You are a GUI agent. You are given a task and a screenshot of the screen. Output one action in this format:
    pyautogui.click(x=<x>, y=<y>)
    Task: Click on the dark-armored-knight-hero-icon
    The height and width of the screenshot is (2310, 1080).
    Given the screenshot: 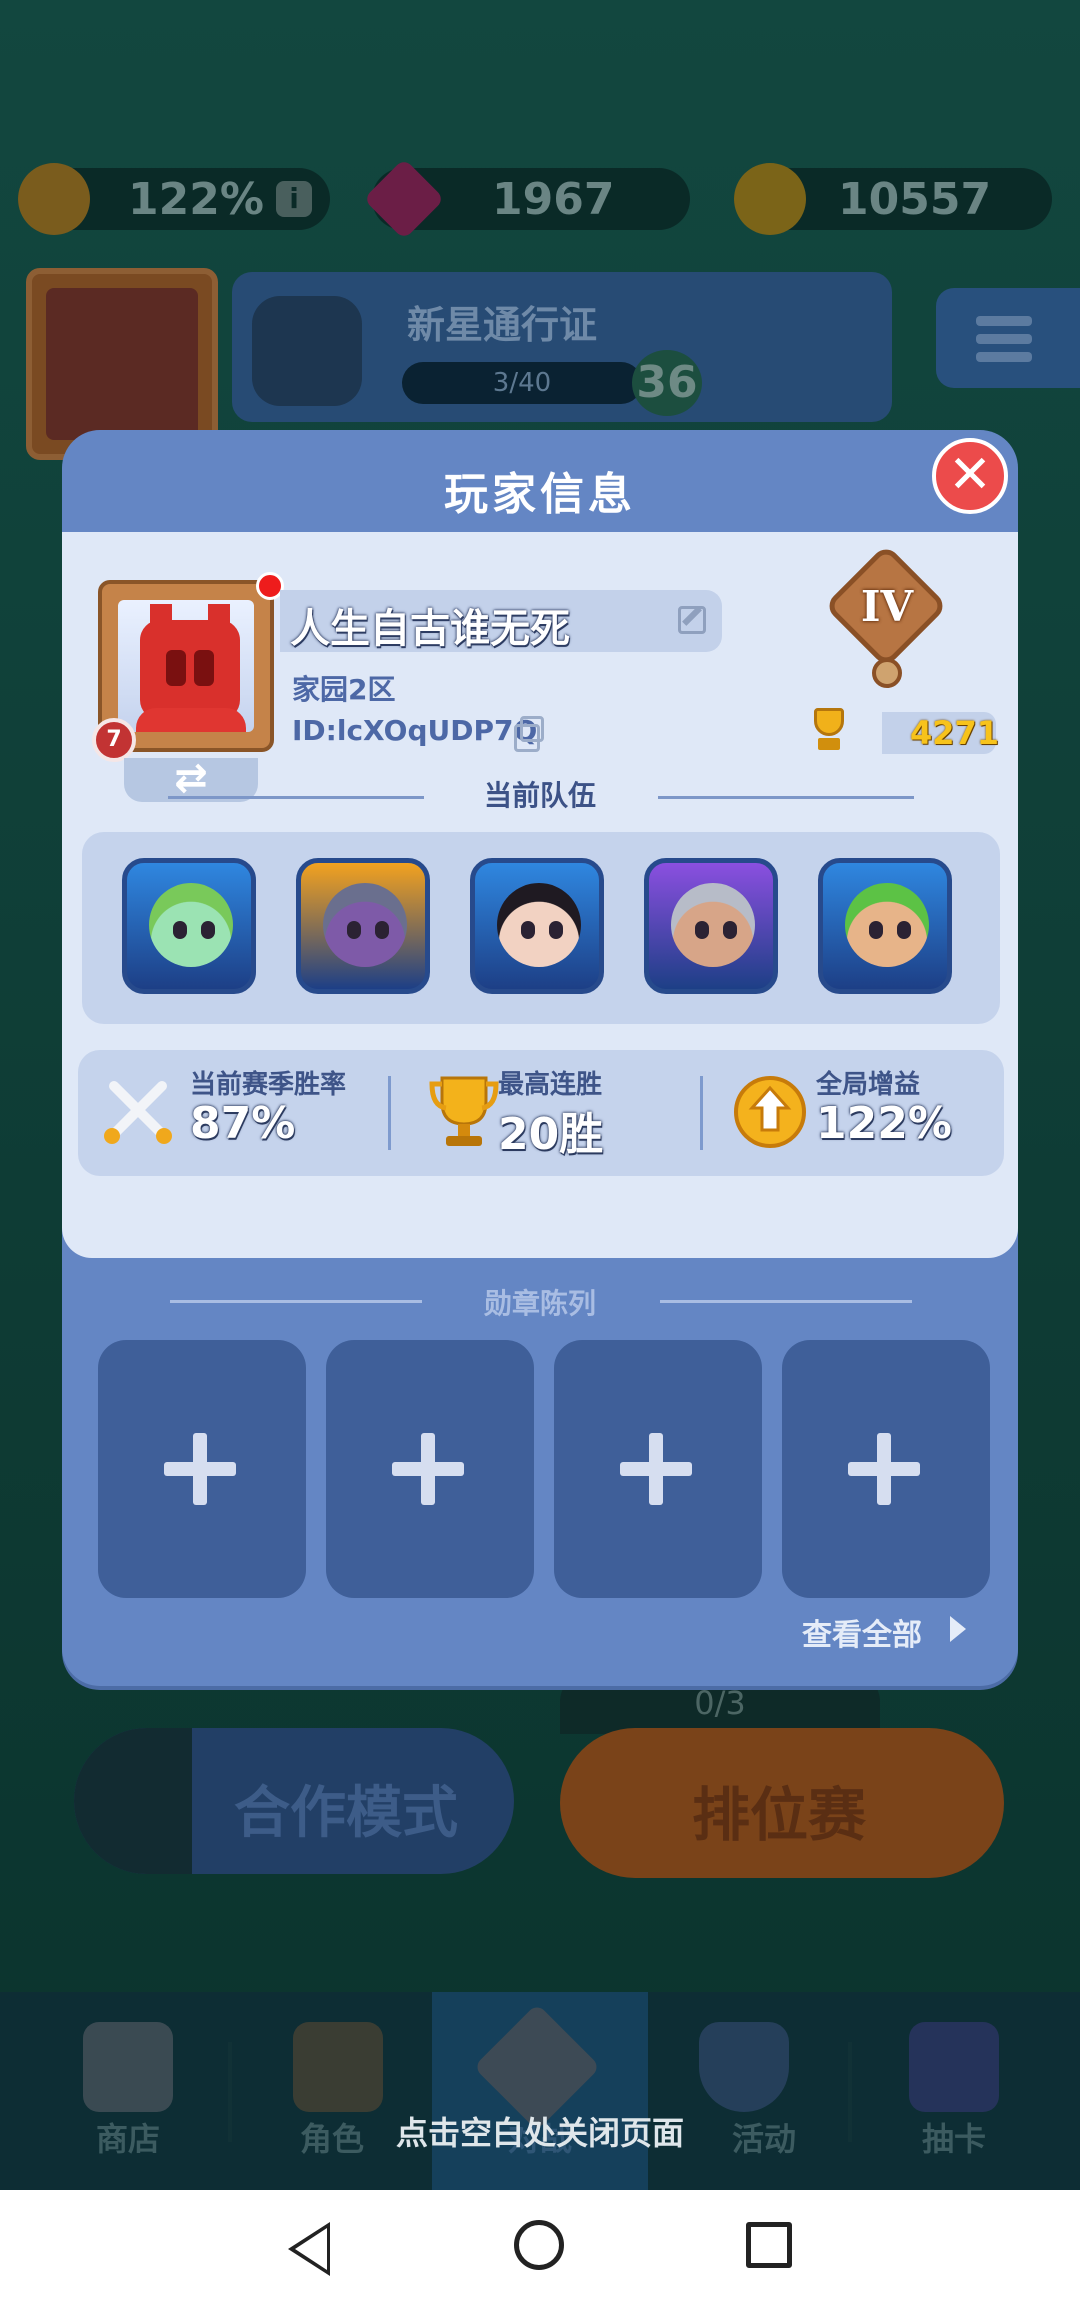 What is the action you would take?
    pyautogui.click(x=363, y=926)
    